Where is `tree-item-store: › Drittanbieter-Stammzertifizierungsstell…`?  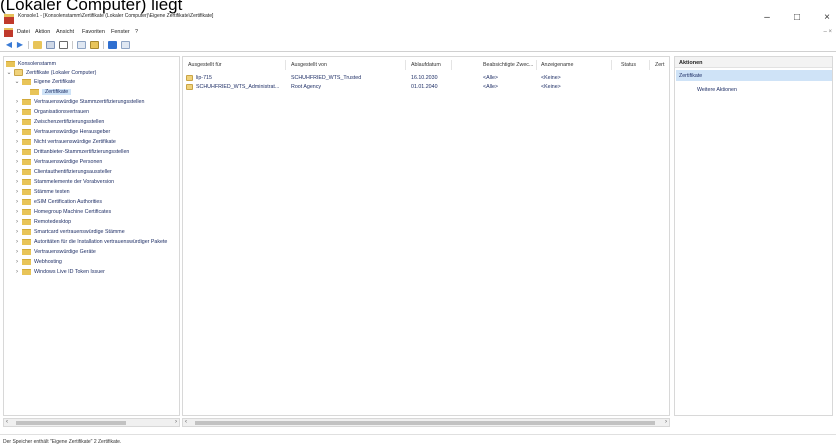 tree-item-store: › Drittanbieter-Stammzertifizierungsstell… is located at coordinates (71, 151).